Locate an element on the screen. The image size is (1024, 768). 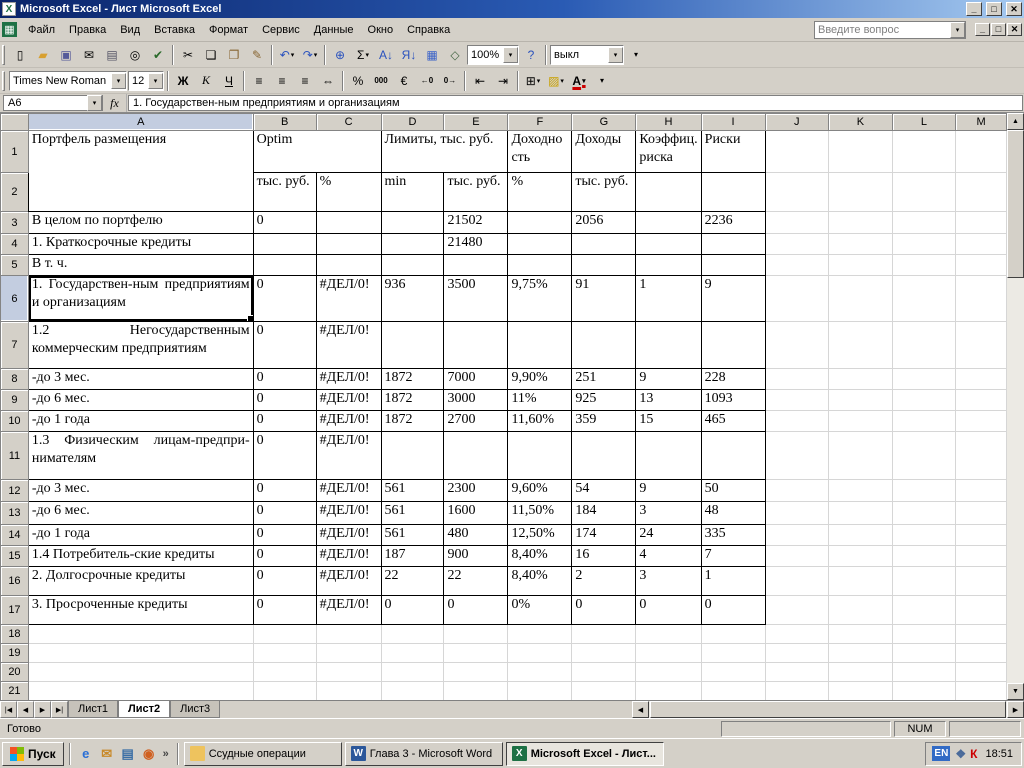
cell-F21 is located at coordinates (540, 690).